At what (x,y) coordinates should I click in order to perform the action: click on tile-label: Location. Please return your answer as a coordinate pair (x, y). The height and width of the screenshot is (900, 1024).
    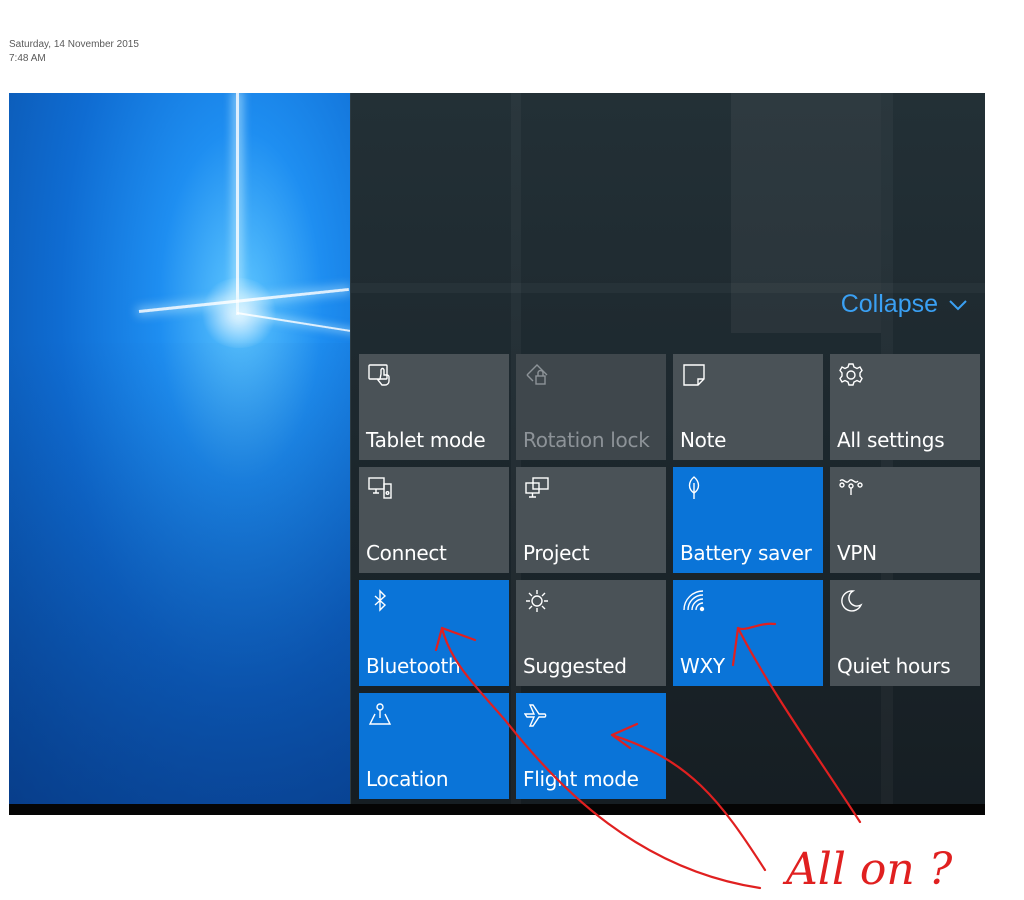
    Looking at the image, I should click on (407, 779).